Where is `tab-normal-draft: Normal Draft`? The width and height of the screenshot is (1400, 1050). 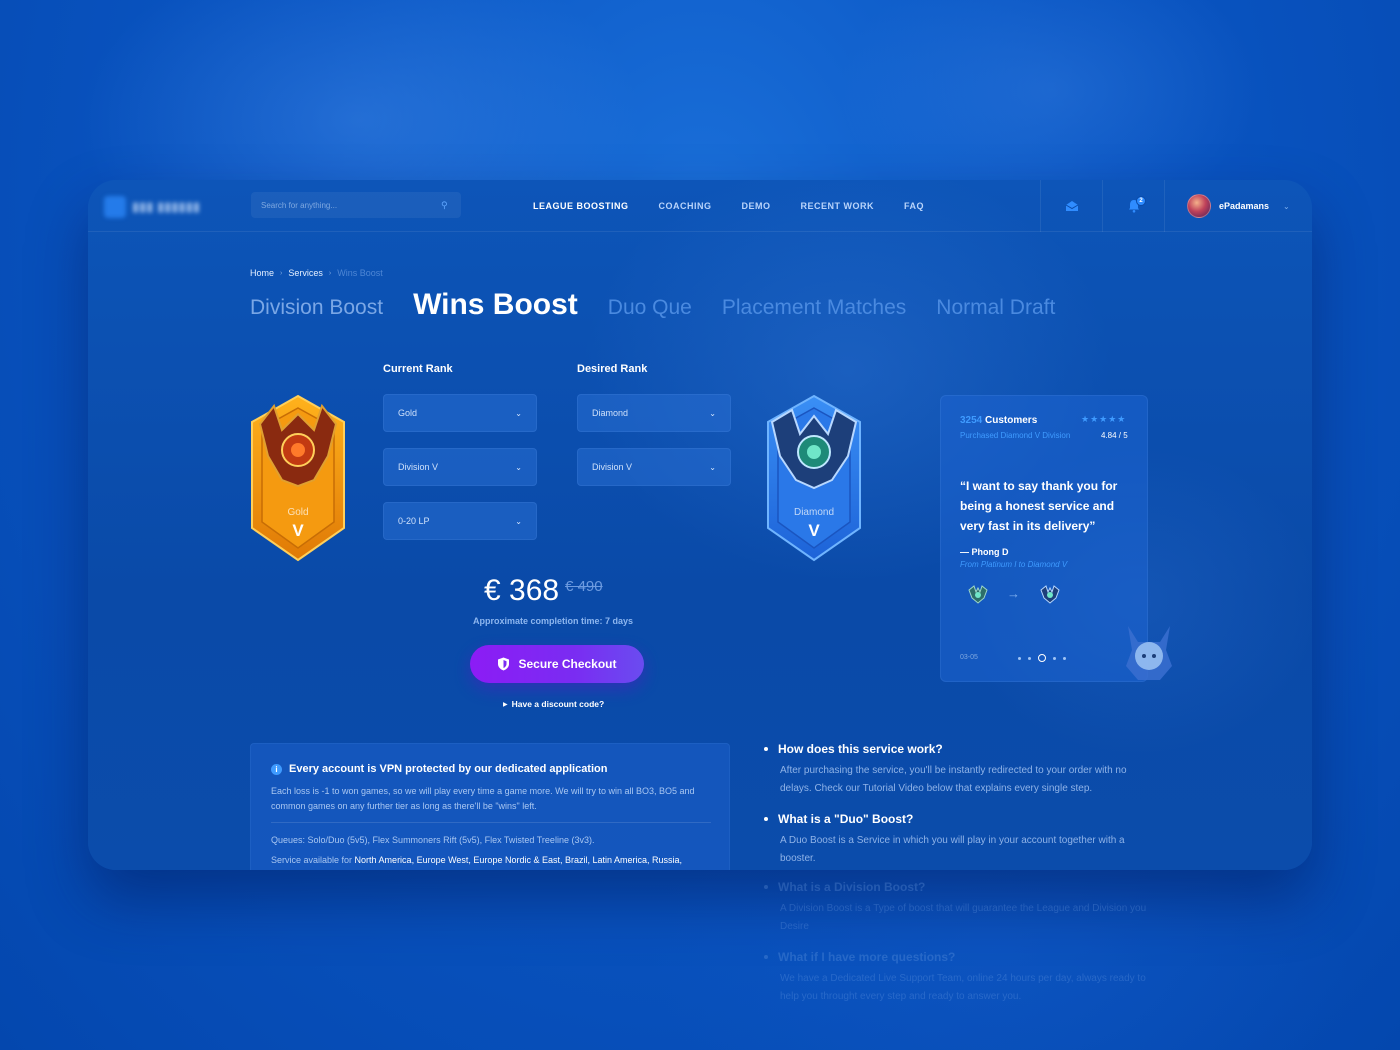
tab-normal-draft: Normal Draft is located at coordinates (995, 308).